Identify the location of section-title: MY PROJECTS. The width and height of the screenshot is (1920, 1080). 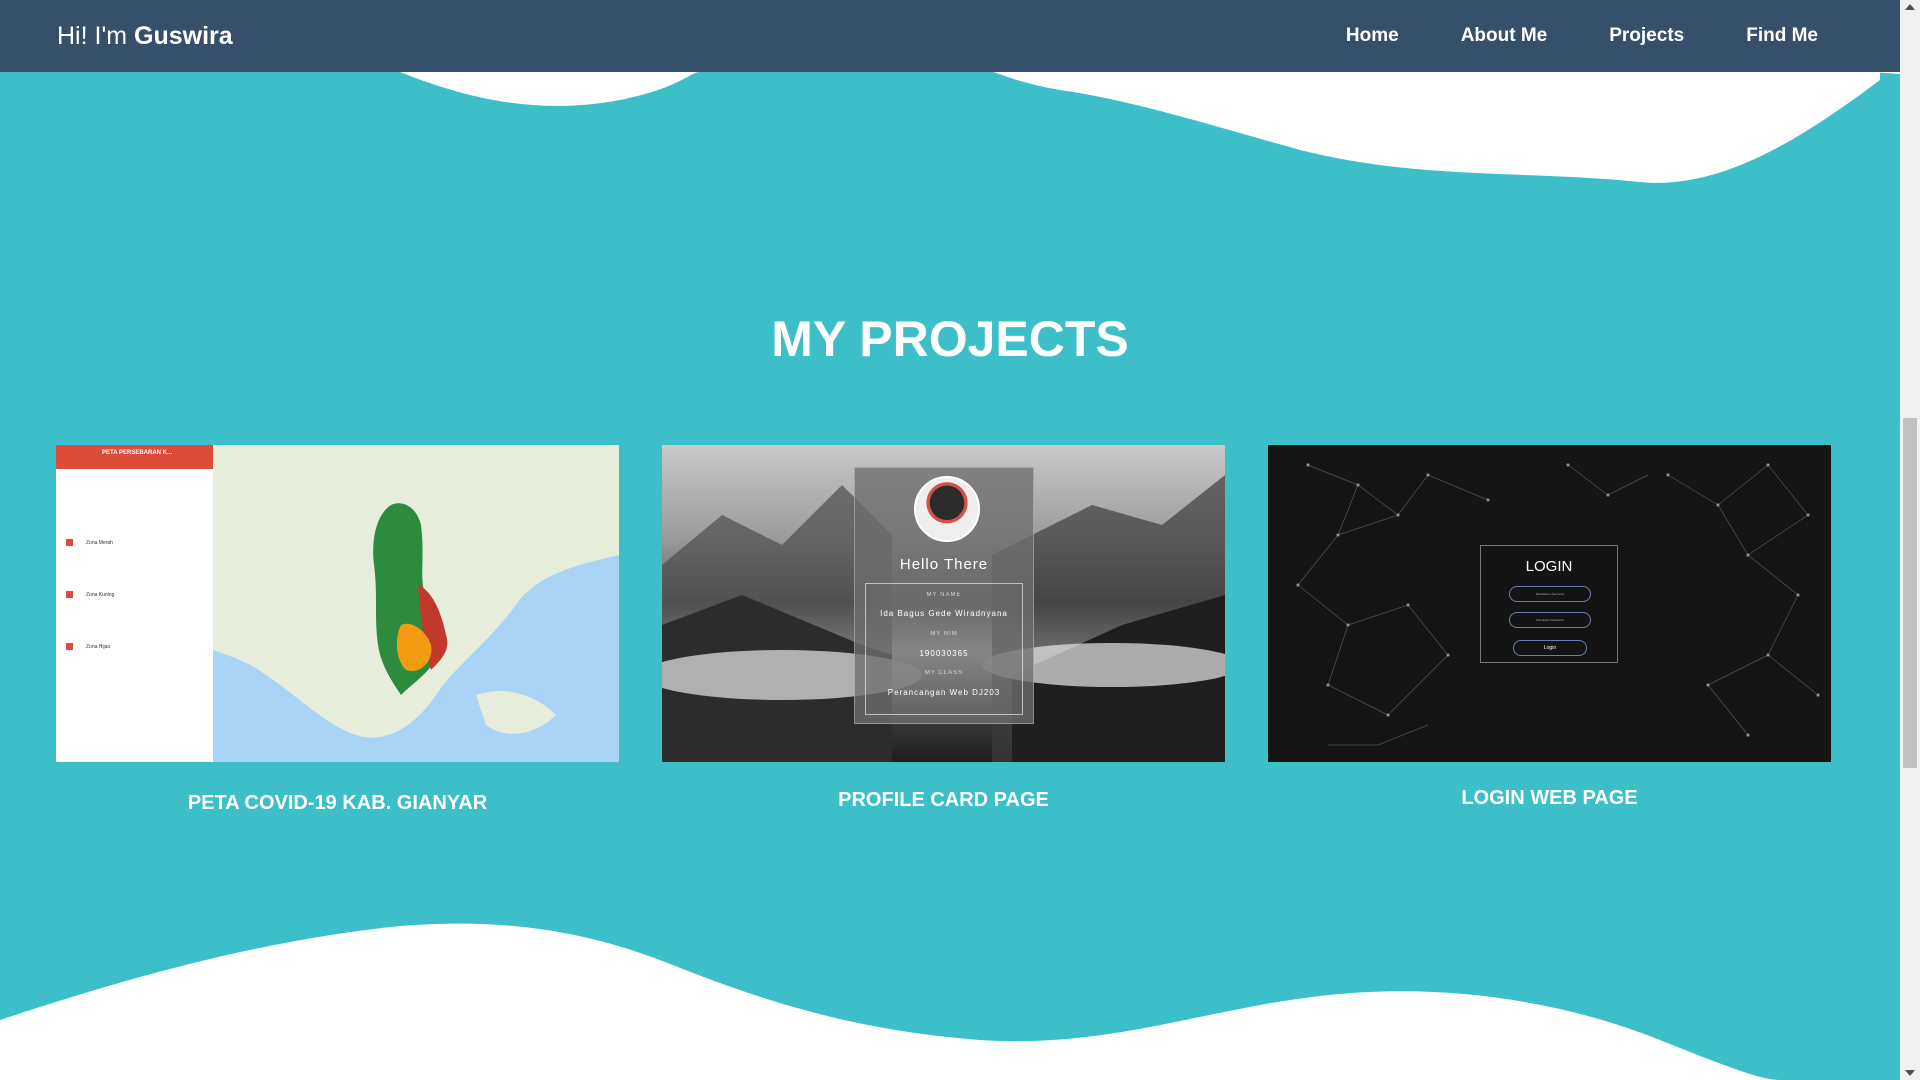
(950, 339).